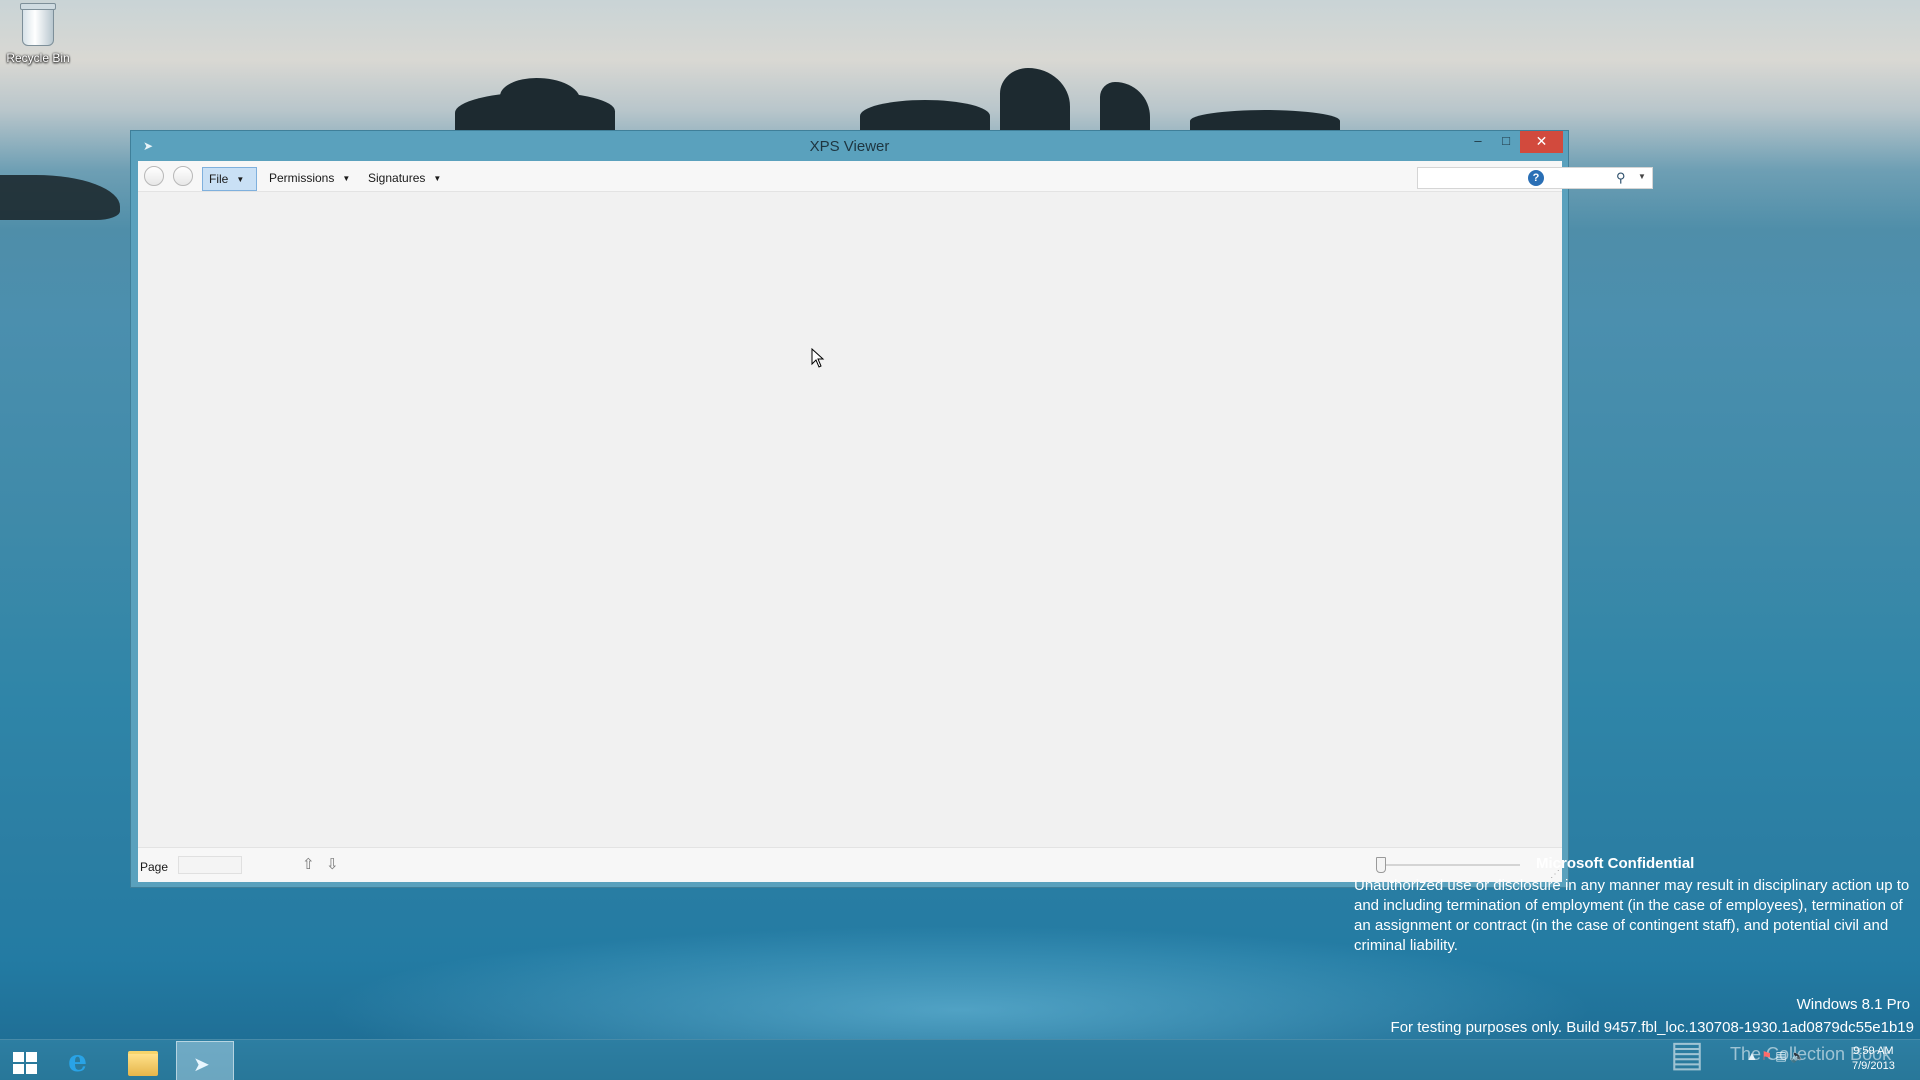  Describe the element at coordinates (1687, 1053) in the screenshot. I see `book-icon: ▤` at that location.